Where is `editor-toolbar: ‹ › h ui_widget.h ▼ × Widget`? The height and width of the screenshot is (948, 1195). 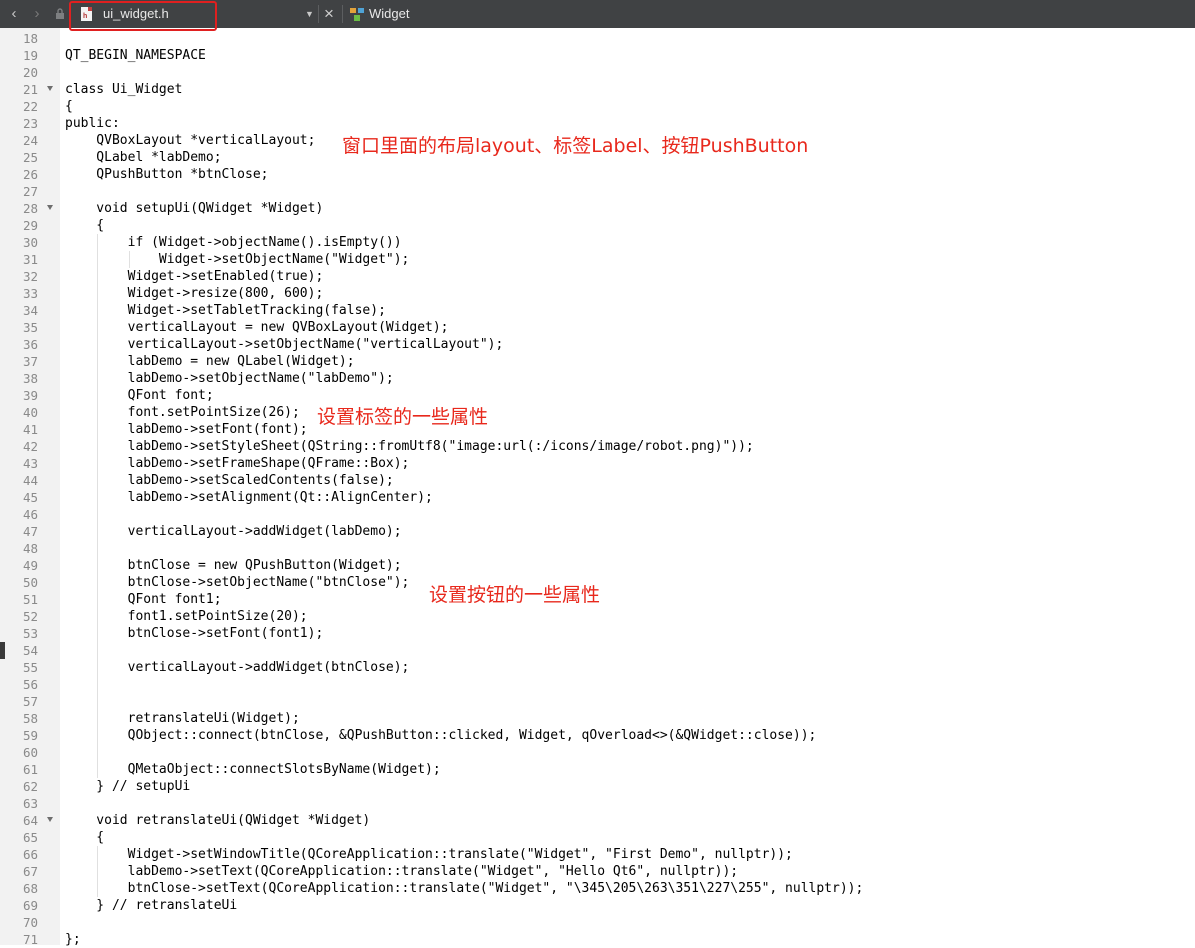
editor-toolbar: ‹ › h ui_widget.h ▼ × Widget is located at coordinates (597, 15).